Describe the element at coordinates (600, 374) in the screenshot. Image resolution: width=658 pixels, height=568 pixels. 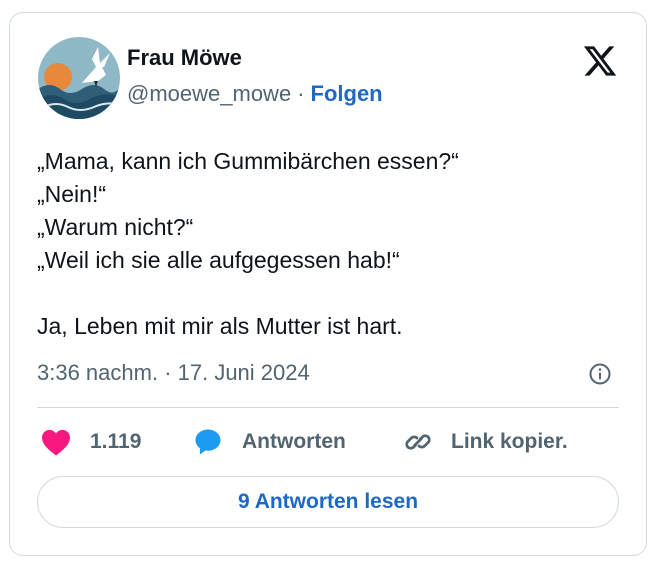
I see `info-icon` at that location.